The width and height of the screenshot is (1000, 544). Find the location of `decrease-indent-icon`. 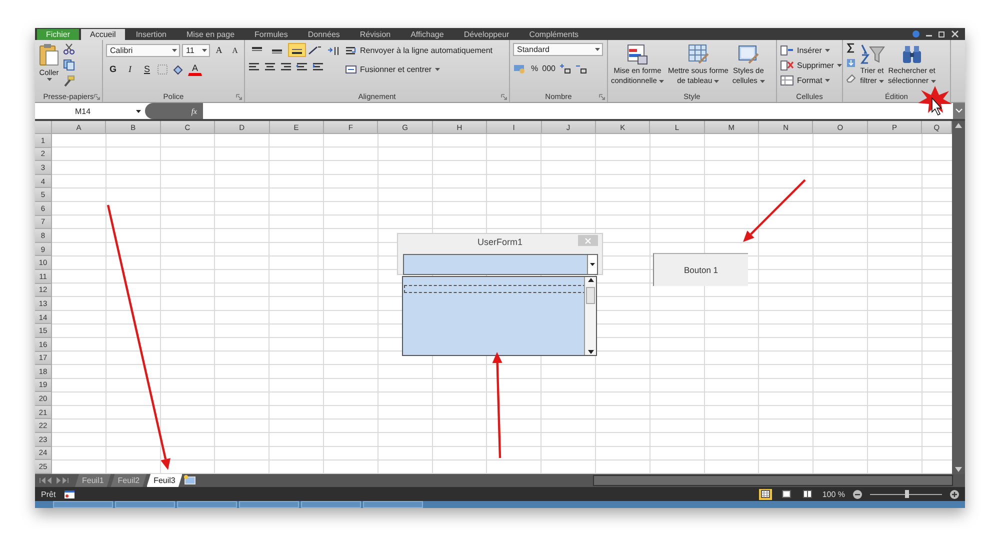

decrease-indent-icon is located at coordinates (302, 67).